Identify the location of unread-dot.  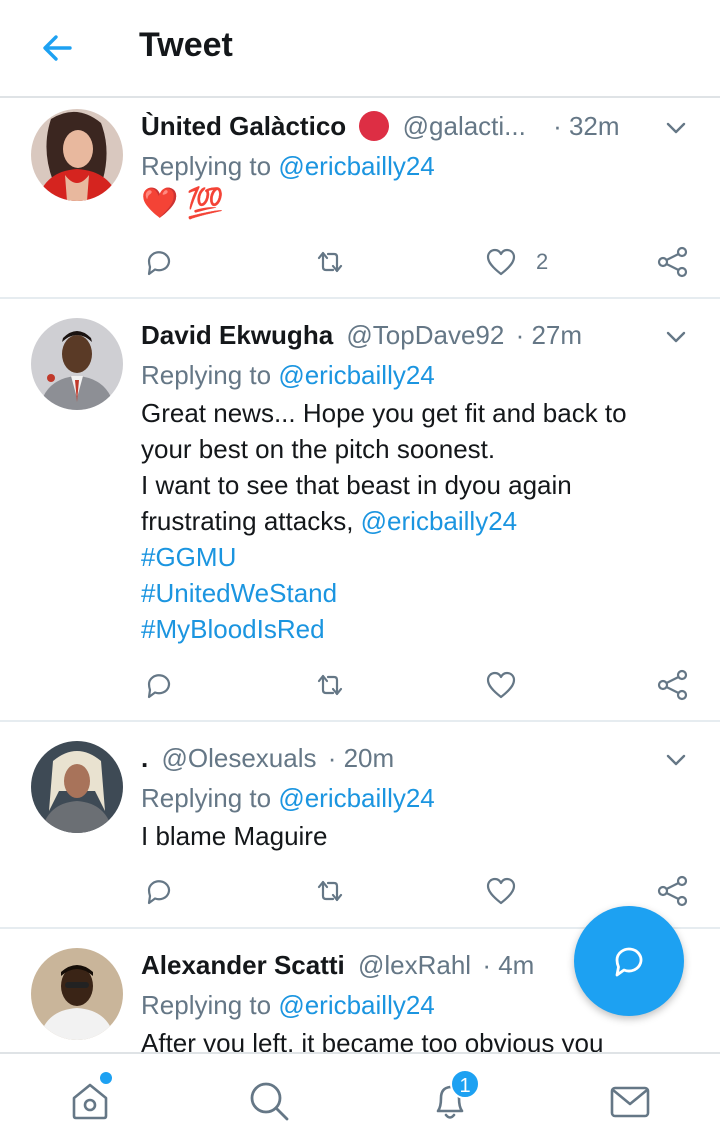
(106, 1078).